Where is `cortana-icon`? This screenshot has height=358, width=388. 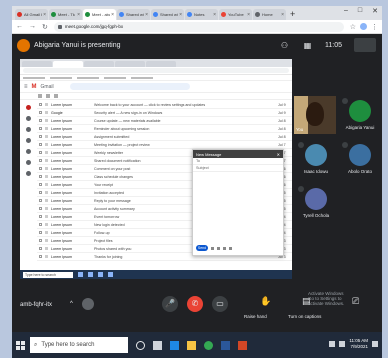 cortana-icon is located at coordinates (140, 345).